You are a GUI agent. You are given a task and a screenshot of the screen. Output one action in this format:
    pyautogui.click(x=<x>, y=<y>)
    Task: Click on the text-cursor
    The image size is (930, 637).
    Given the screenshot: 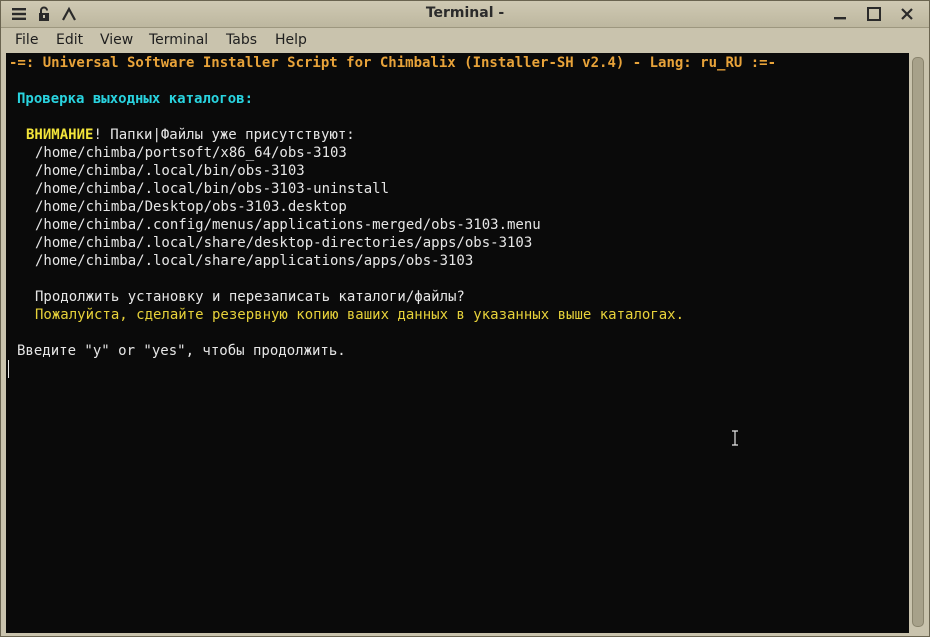 What is the action you would take?
    pyautogui.click(x=8, y=369)
    